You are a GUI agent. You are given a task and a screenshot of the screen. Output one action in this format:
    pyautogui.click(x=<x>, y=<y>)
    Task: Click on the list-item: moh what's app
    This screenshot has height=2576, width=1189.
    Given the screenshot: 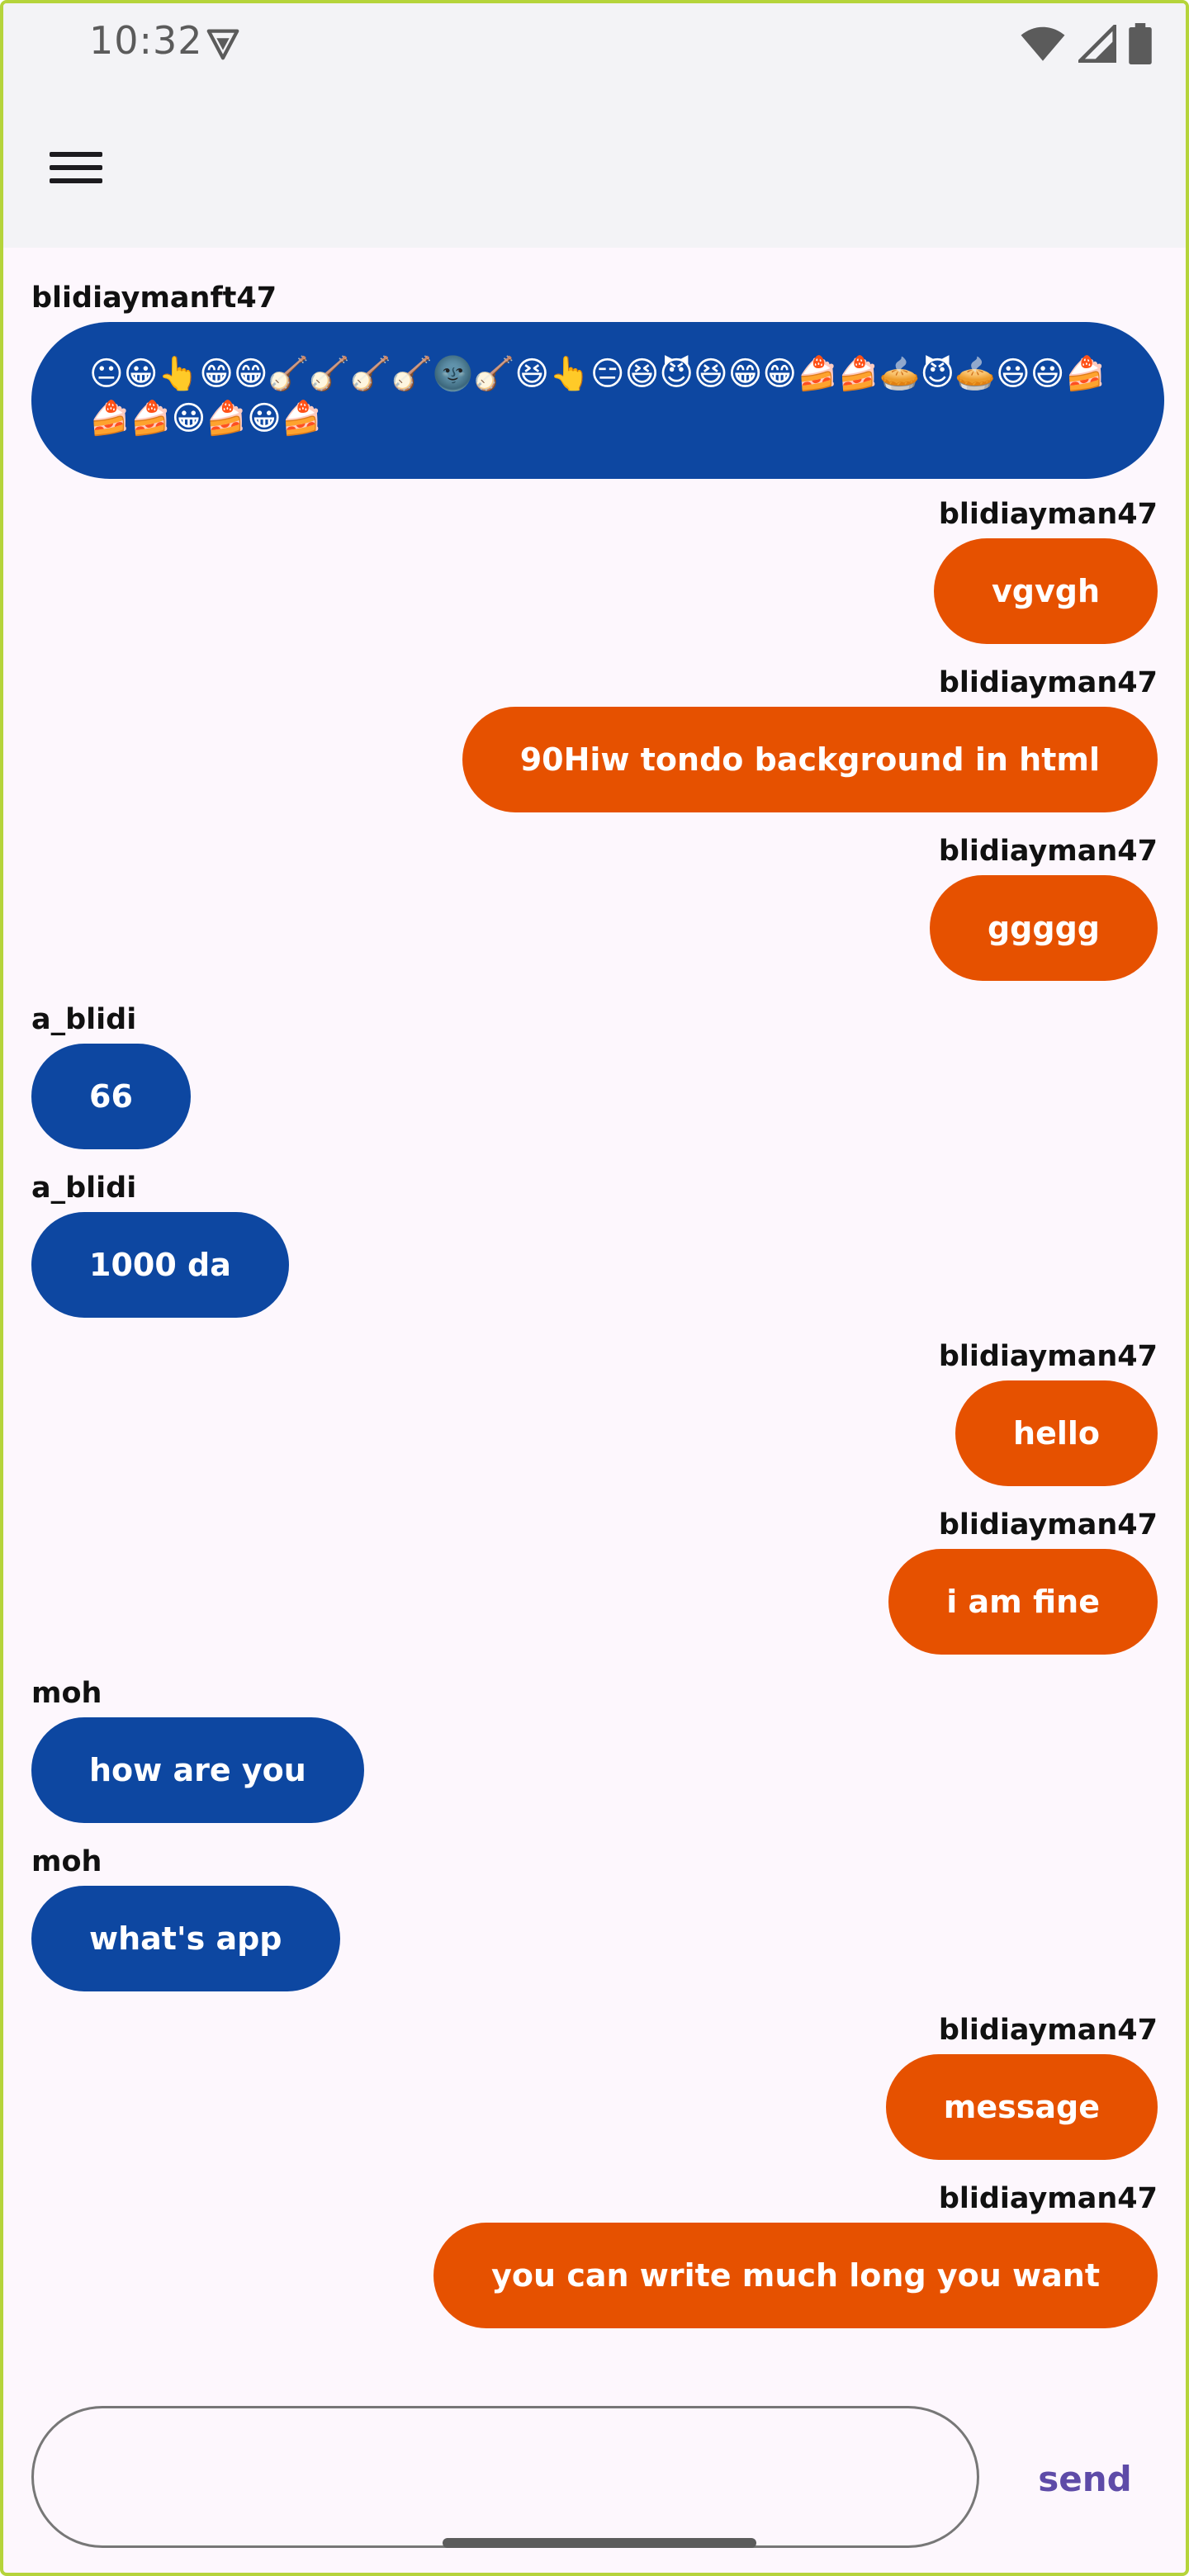 What is the action you would take?
    pyautogui.click(x=185, y=1917)
    